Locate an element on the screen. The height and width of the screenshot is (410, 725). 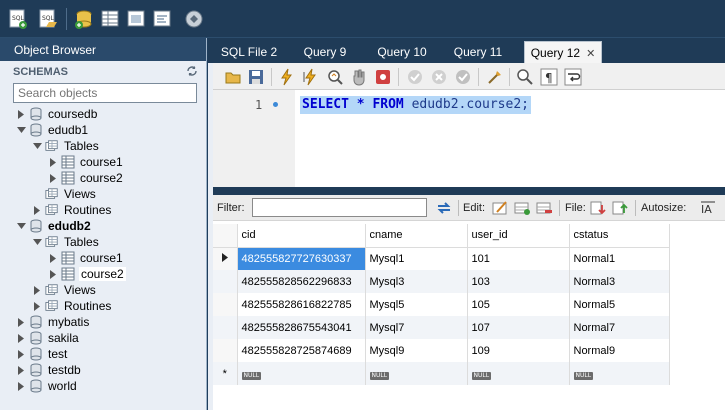
table-cell: 103 is located at coordinates (518, 281).